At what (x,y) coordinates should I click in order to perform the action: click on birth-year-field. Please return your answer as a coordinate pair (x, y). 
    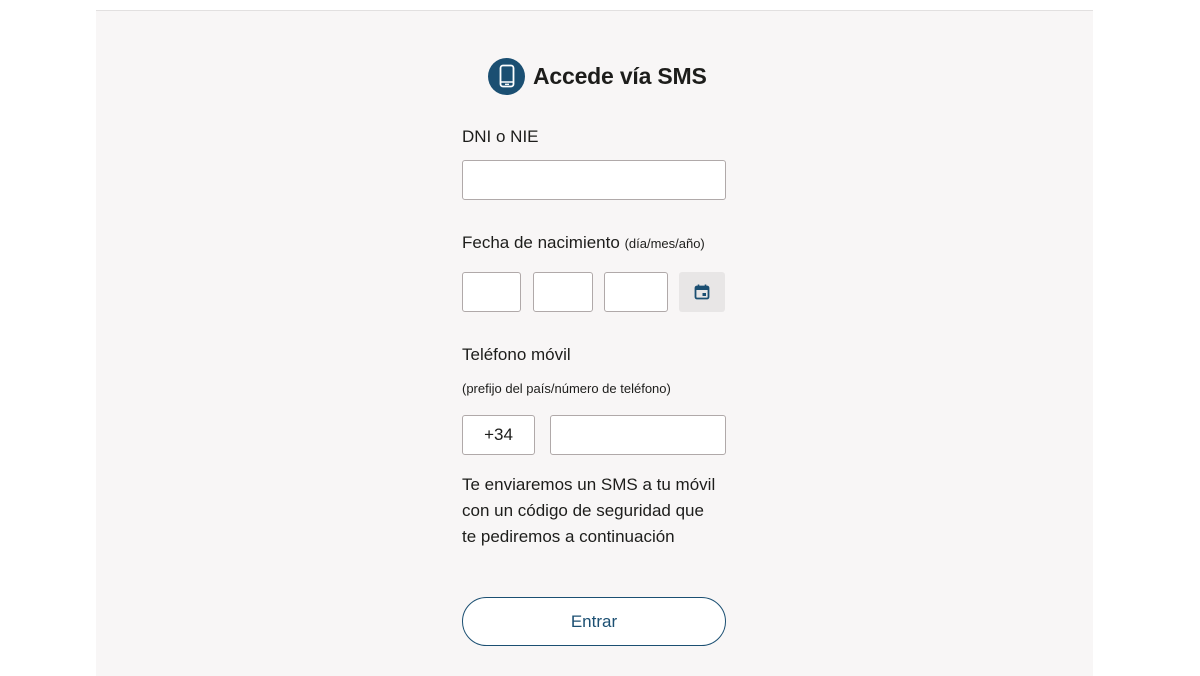
    Looking at the image, I should click on (636, 292).